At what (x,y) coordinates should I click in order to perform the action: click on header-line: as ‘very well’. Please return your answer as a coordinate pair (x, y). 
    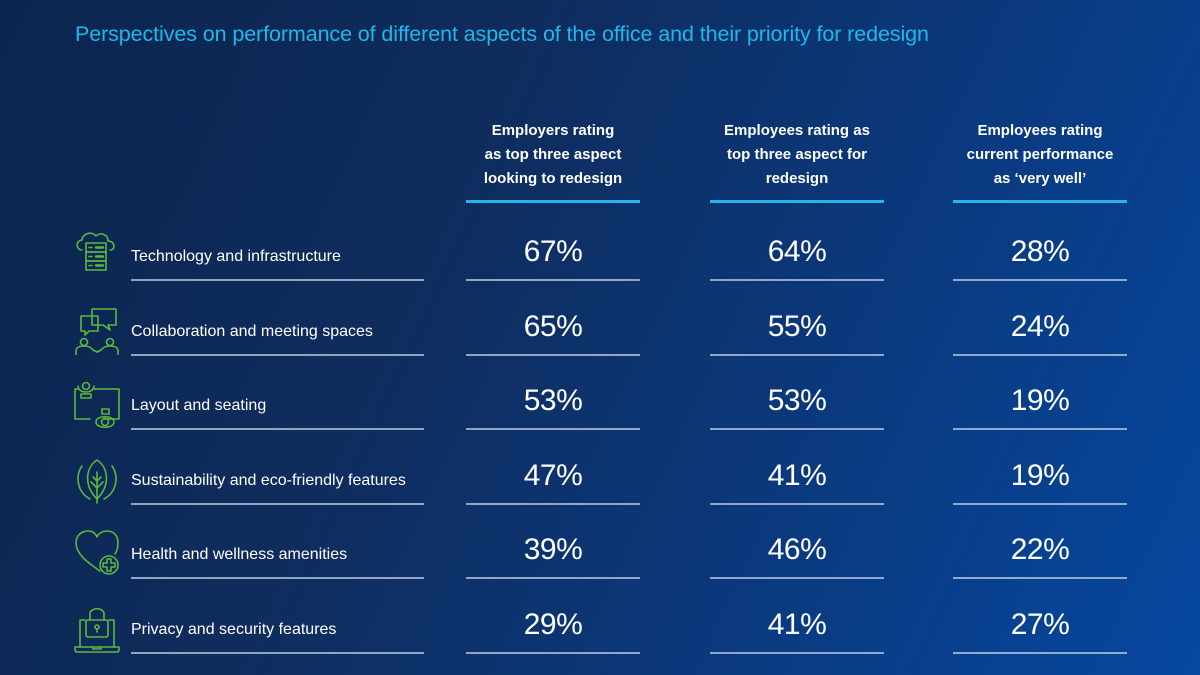
    Looking at the image, I should click on (1040, 178).